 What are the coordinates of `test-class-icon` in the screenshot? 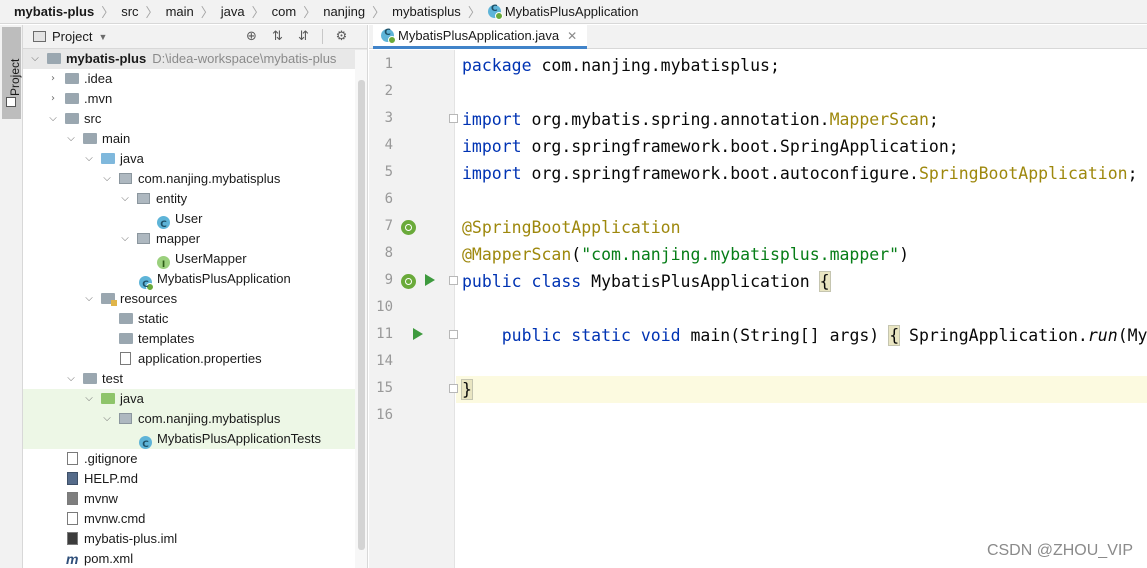 It's located at (145, 445).